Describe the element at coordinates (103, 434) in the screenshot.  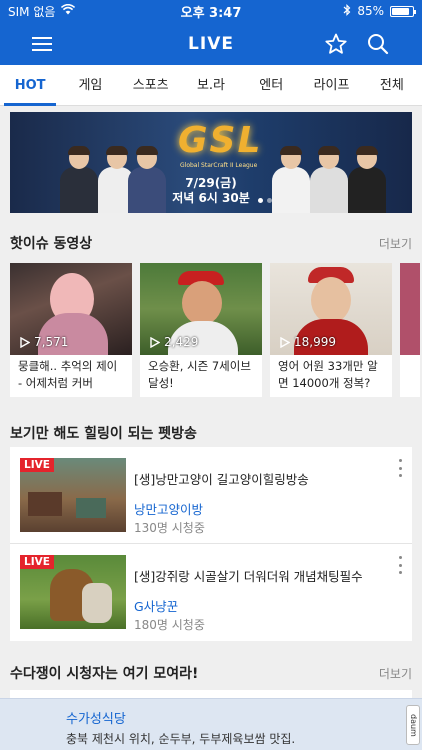
I see `pet-section-title: 보기만 해도 힐링이 되는 펫방송` at that location.